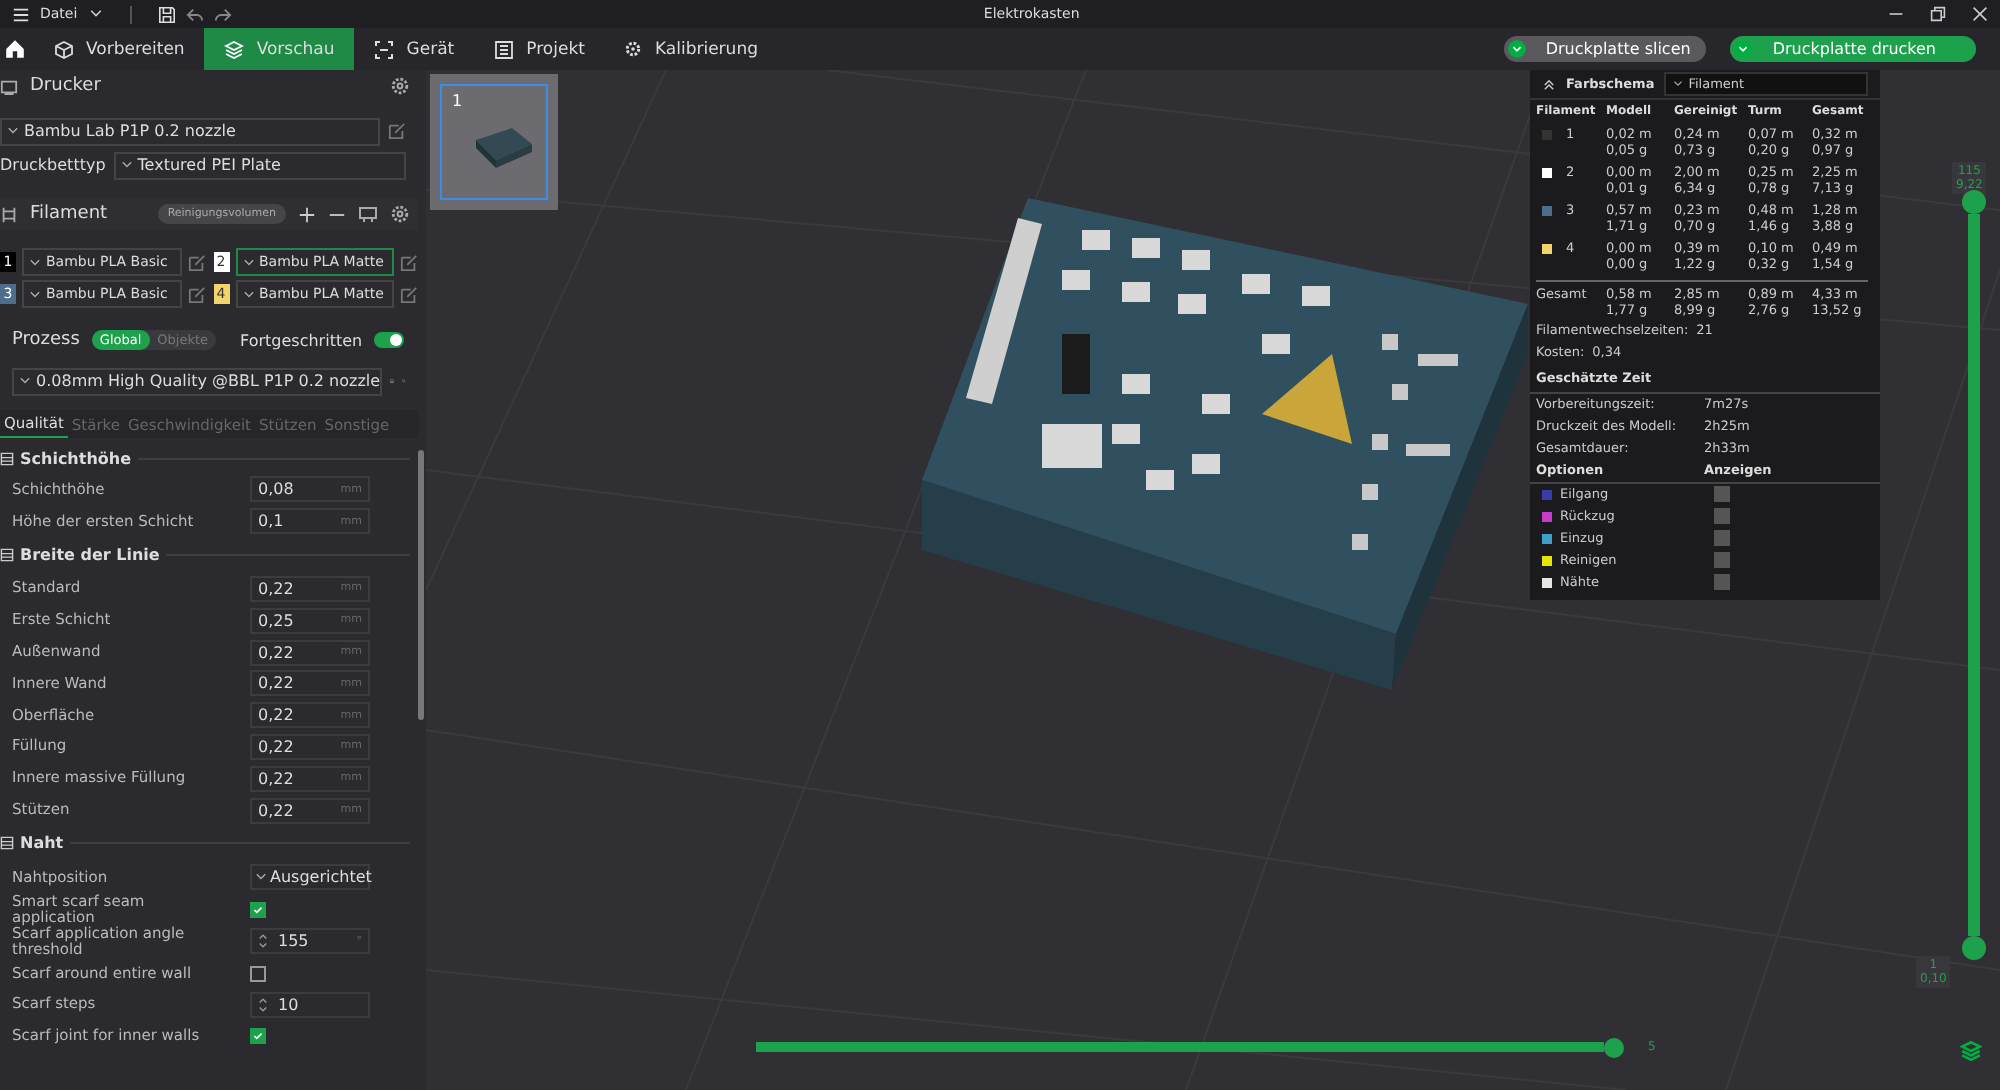  Describe the element at coordinates (1980, 14) in the screenshot. I see `close-icon` at that location.